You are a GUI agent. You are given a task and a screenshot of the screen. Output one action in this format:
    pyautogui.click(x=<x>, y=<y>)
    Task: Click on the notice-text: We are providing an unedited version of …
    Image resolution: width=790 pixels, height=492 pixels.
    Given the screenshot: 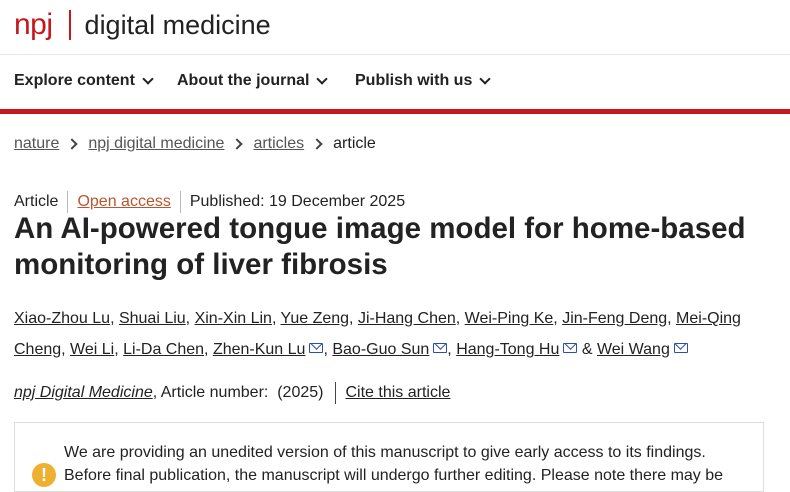 What is the action you would take?
    pyautogui.click(x=394, y=464)
    